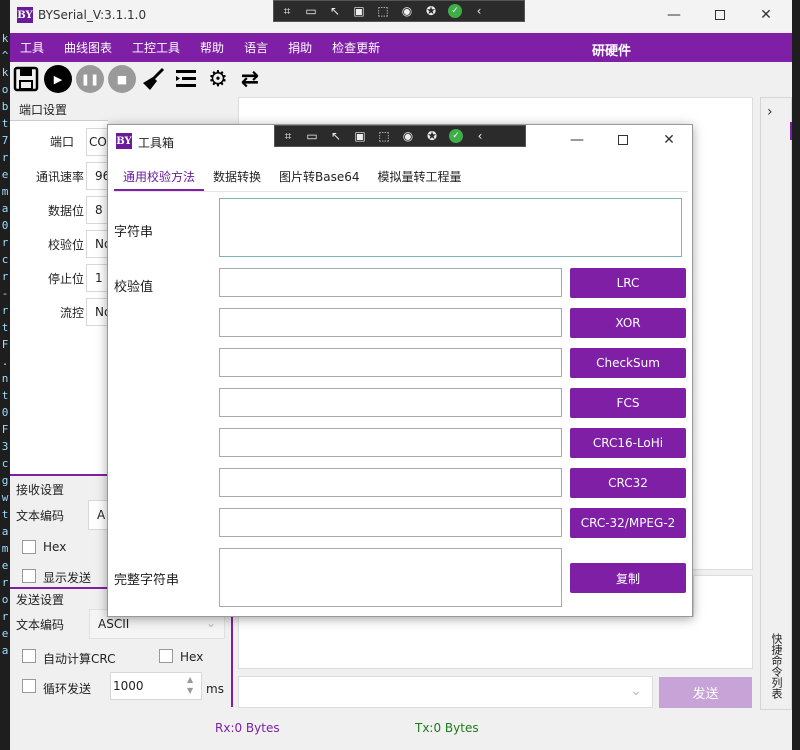 The width and height of the screenshot is (800, 750). What do you see at coordinates (623, 140) in the screenshot?
I see `dialog-maximize-button` at bounding box center [623, 140].